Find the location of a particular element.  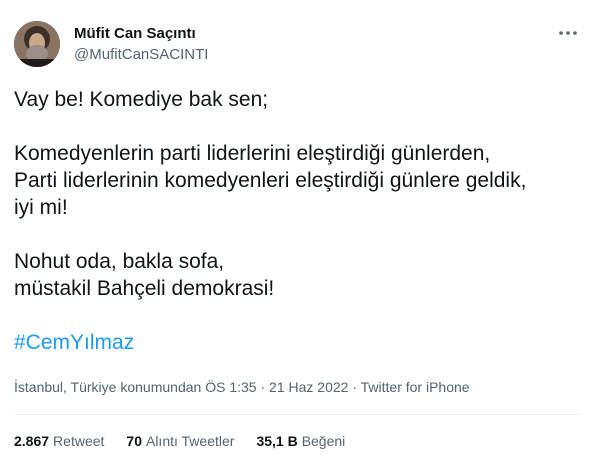

retweets-label: Retweet is located at coordinates (79, 441).